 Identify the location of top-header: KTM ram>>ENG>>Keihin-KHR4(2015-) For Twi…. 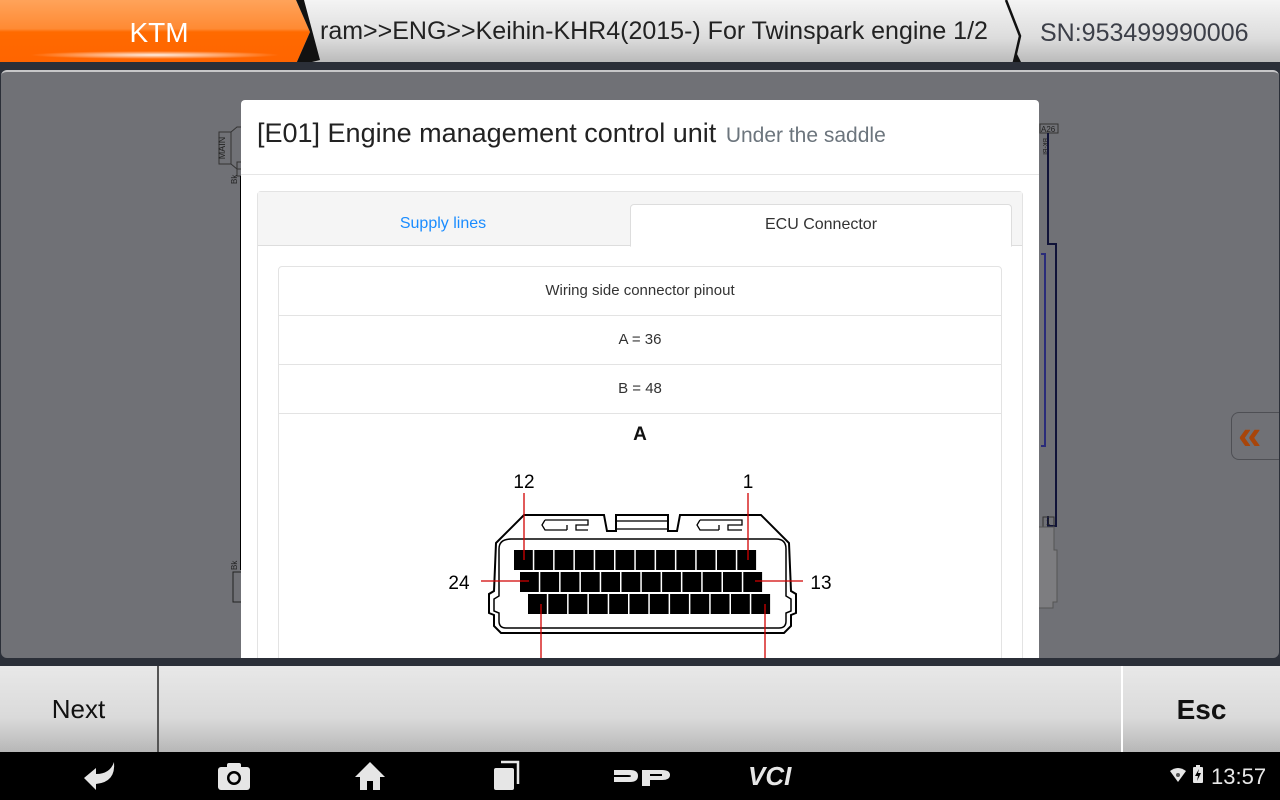
(640, 32).